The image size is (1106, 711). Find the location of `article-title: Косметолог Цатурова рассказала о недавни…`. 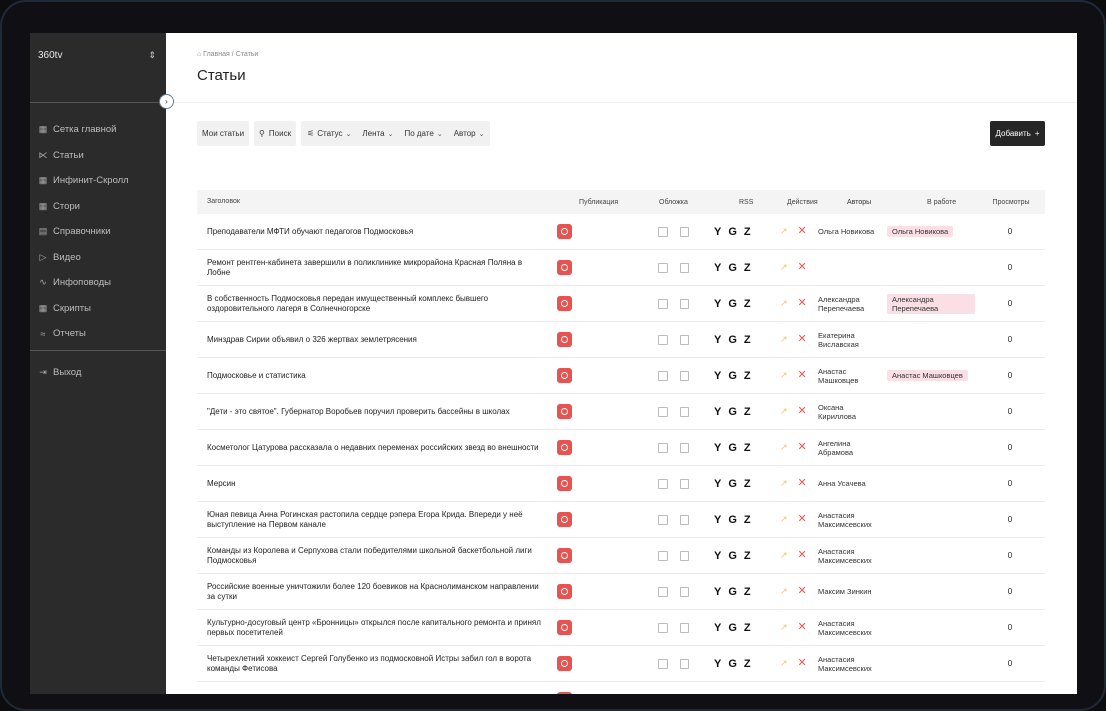

article-title: Косметолог Цатурова рассказала о недавни… is located at coordinates (377, 448).